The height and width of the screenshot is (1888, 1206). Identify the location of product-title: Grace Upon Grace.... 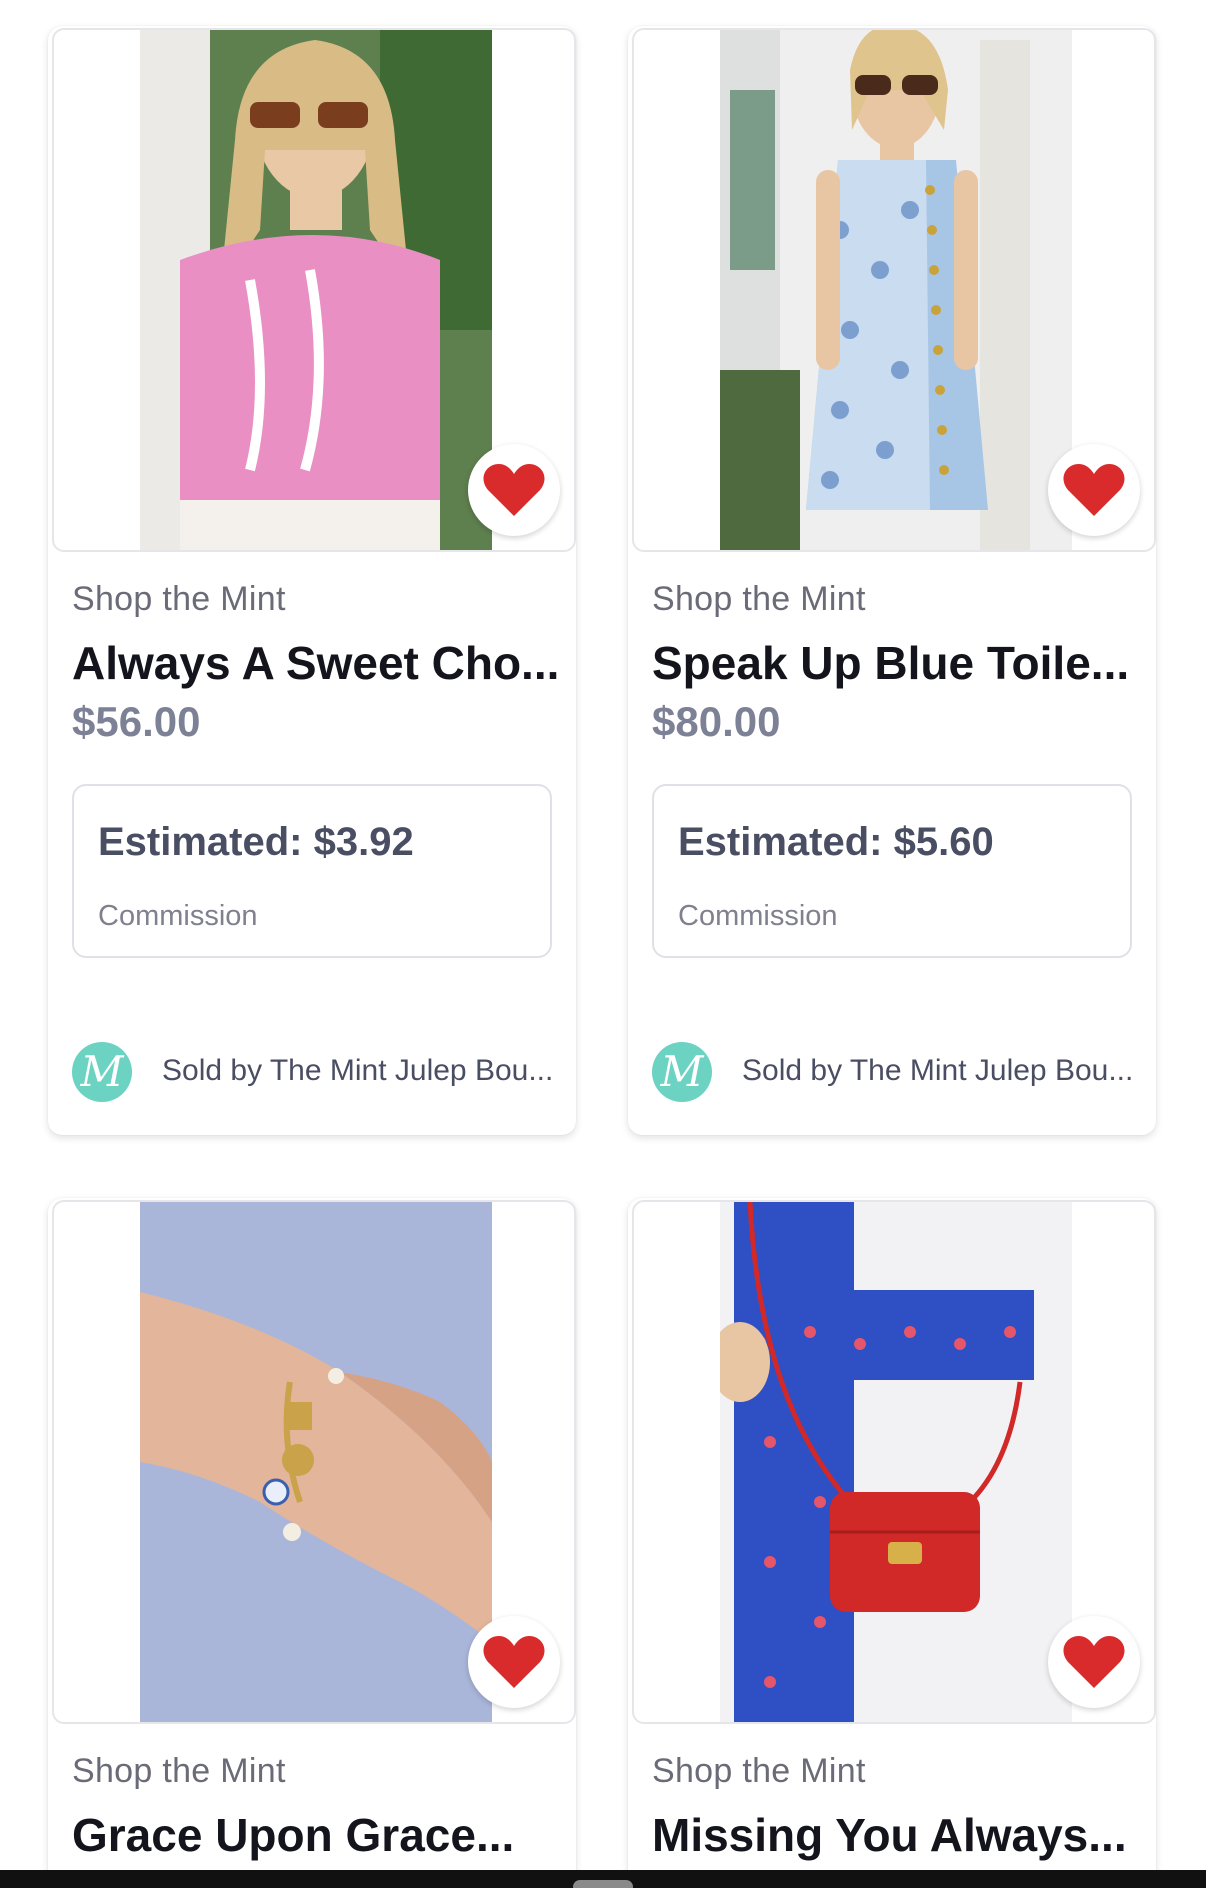
(317, 1835).